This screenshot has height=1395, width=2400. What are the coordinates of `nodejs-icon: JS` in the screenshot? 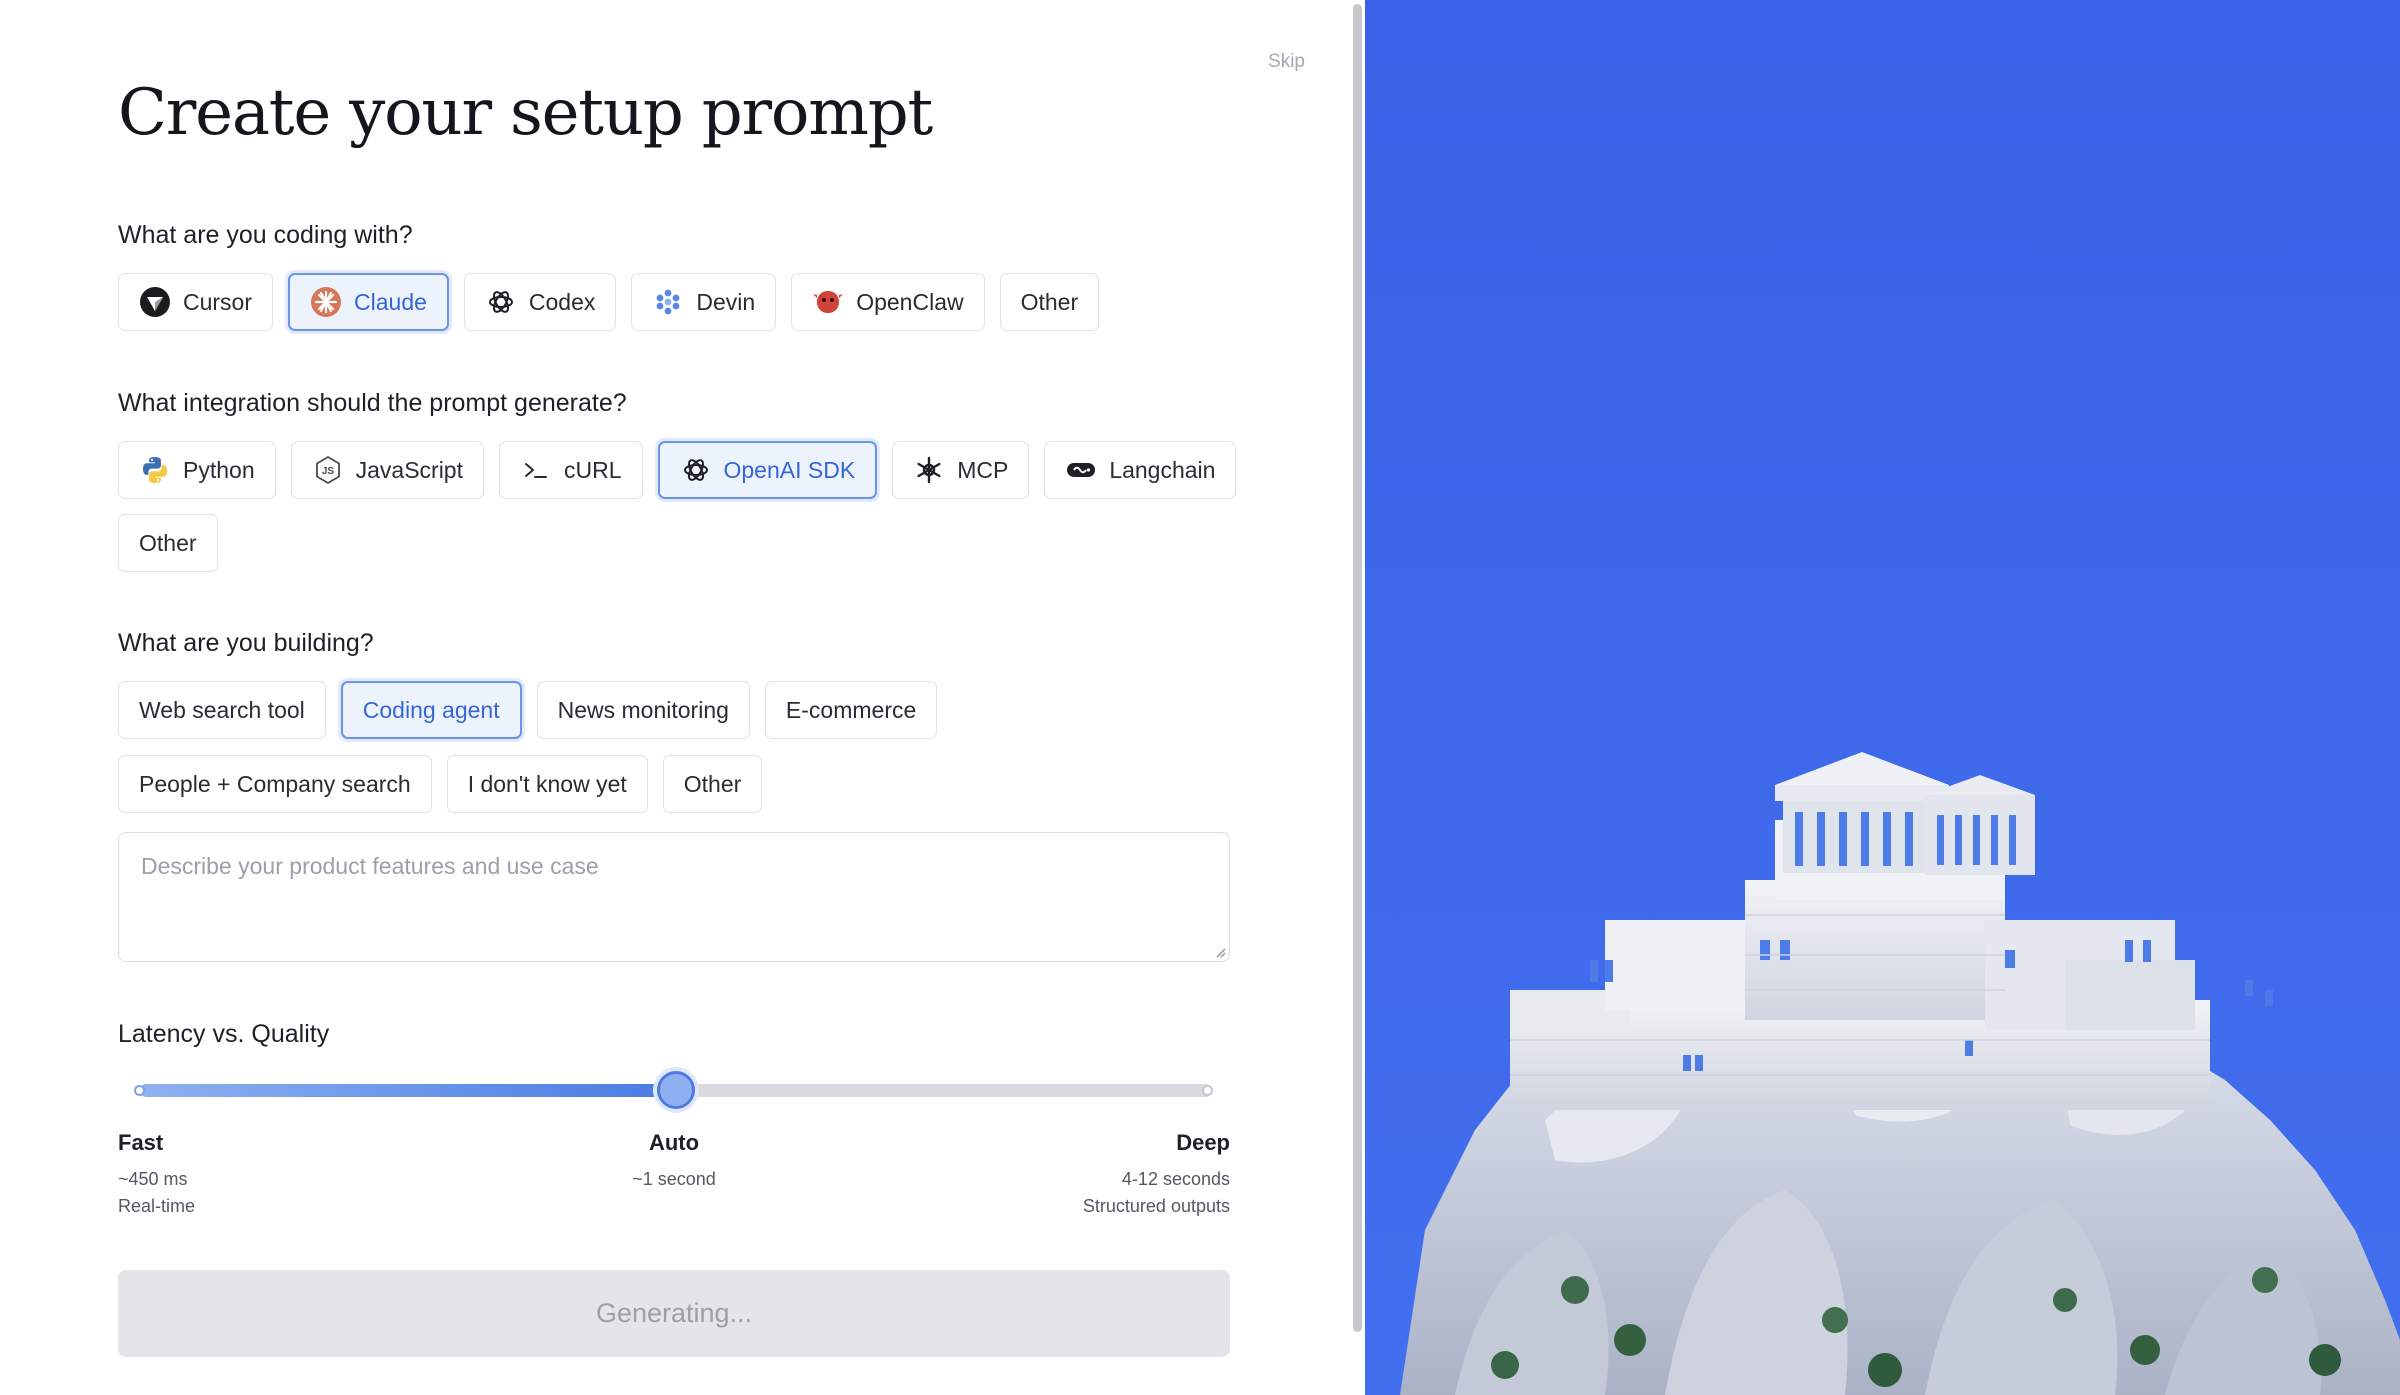 It's located at (328, 470).